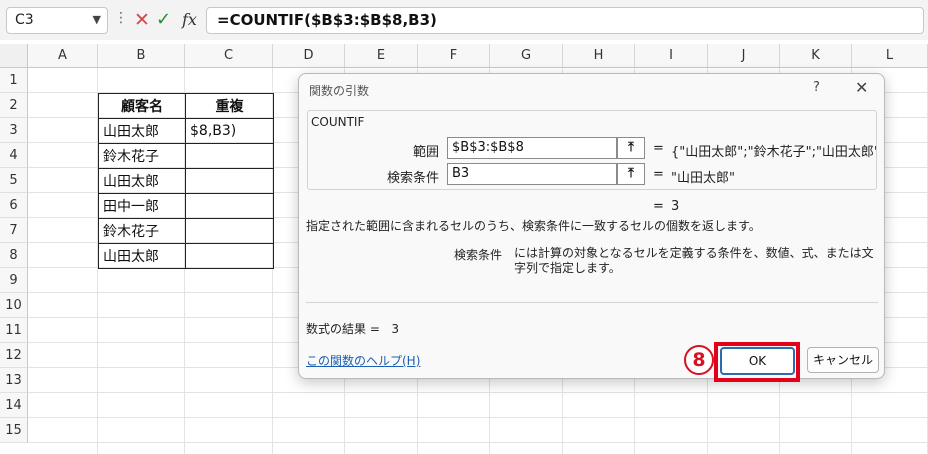  Describe the element at coordinates (14, 80) in the screenshot. I see `row-header-1: 1` at that location.